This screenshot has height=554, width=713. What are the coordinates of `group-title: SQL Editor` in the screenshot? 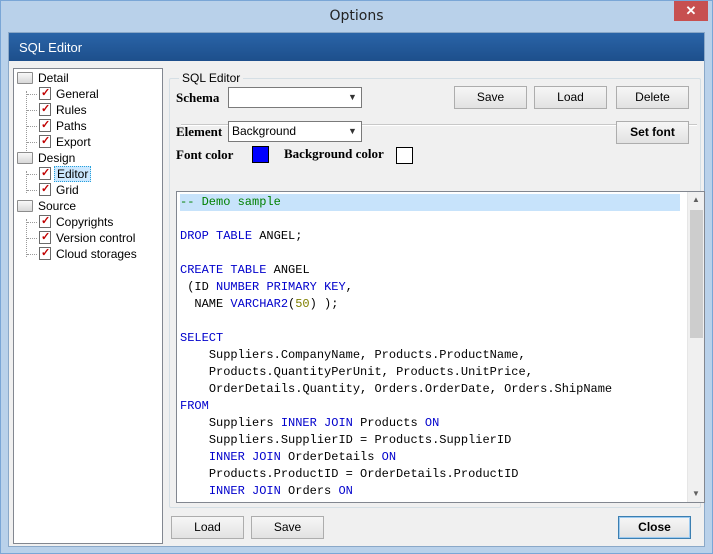 It's located at (211, 78).